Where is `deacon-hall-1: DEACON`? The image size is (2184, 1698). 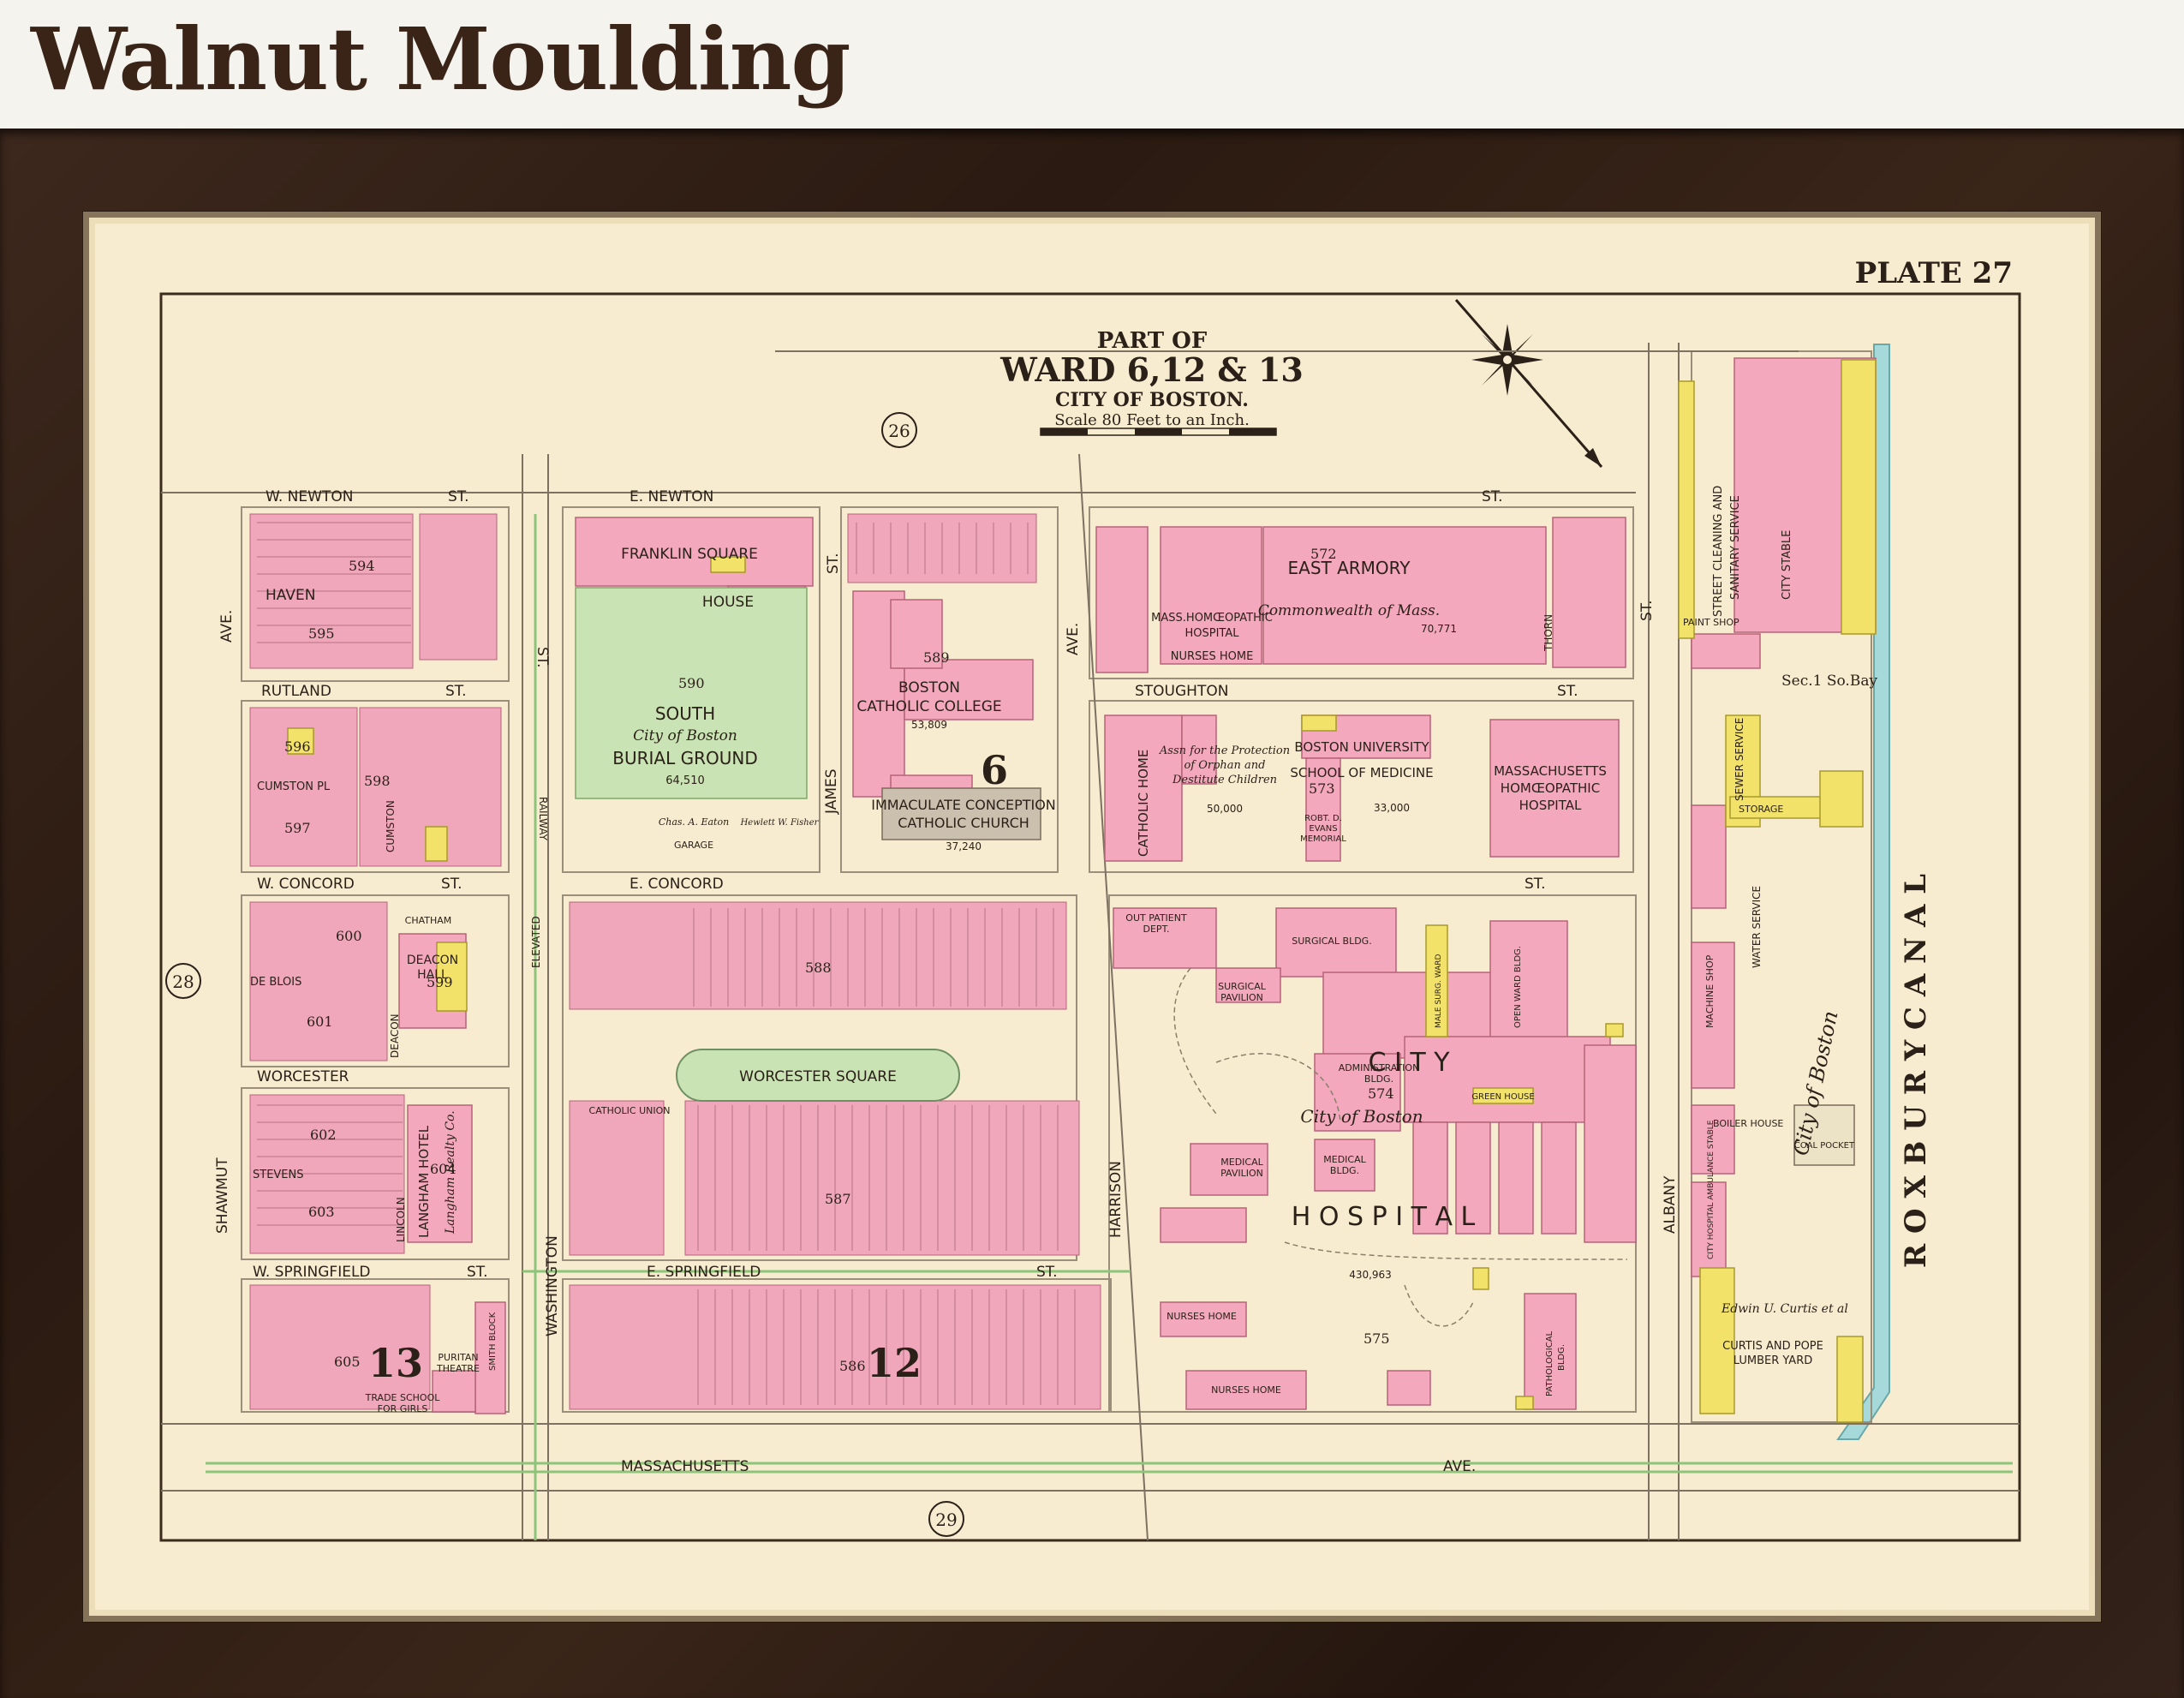
deacon-hall-1: DEACON is located at coordinates (432, 961).